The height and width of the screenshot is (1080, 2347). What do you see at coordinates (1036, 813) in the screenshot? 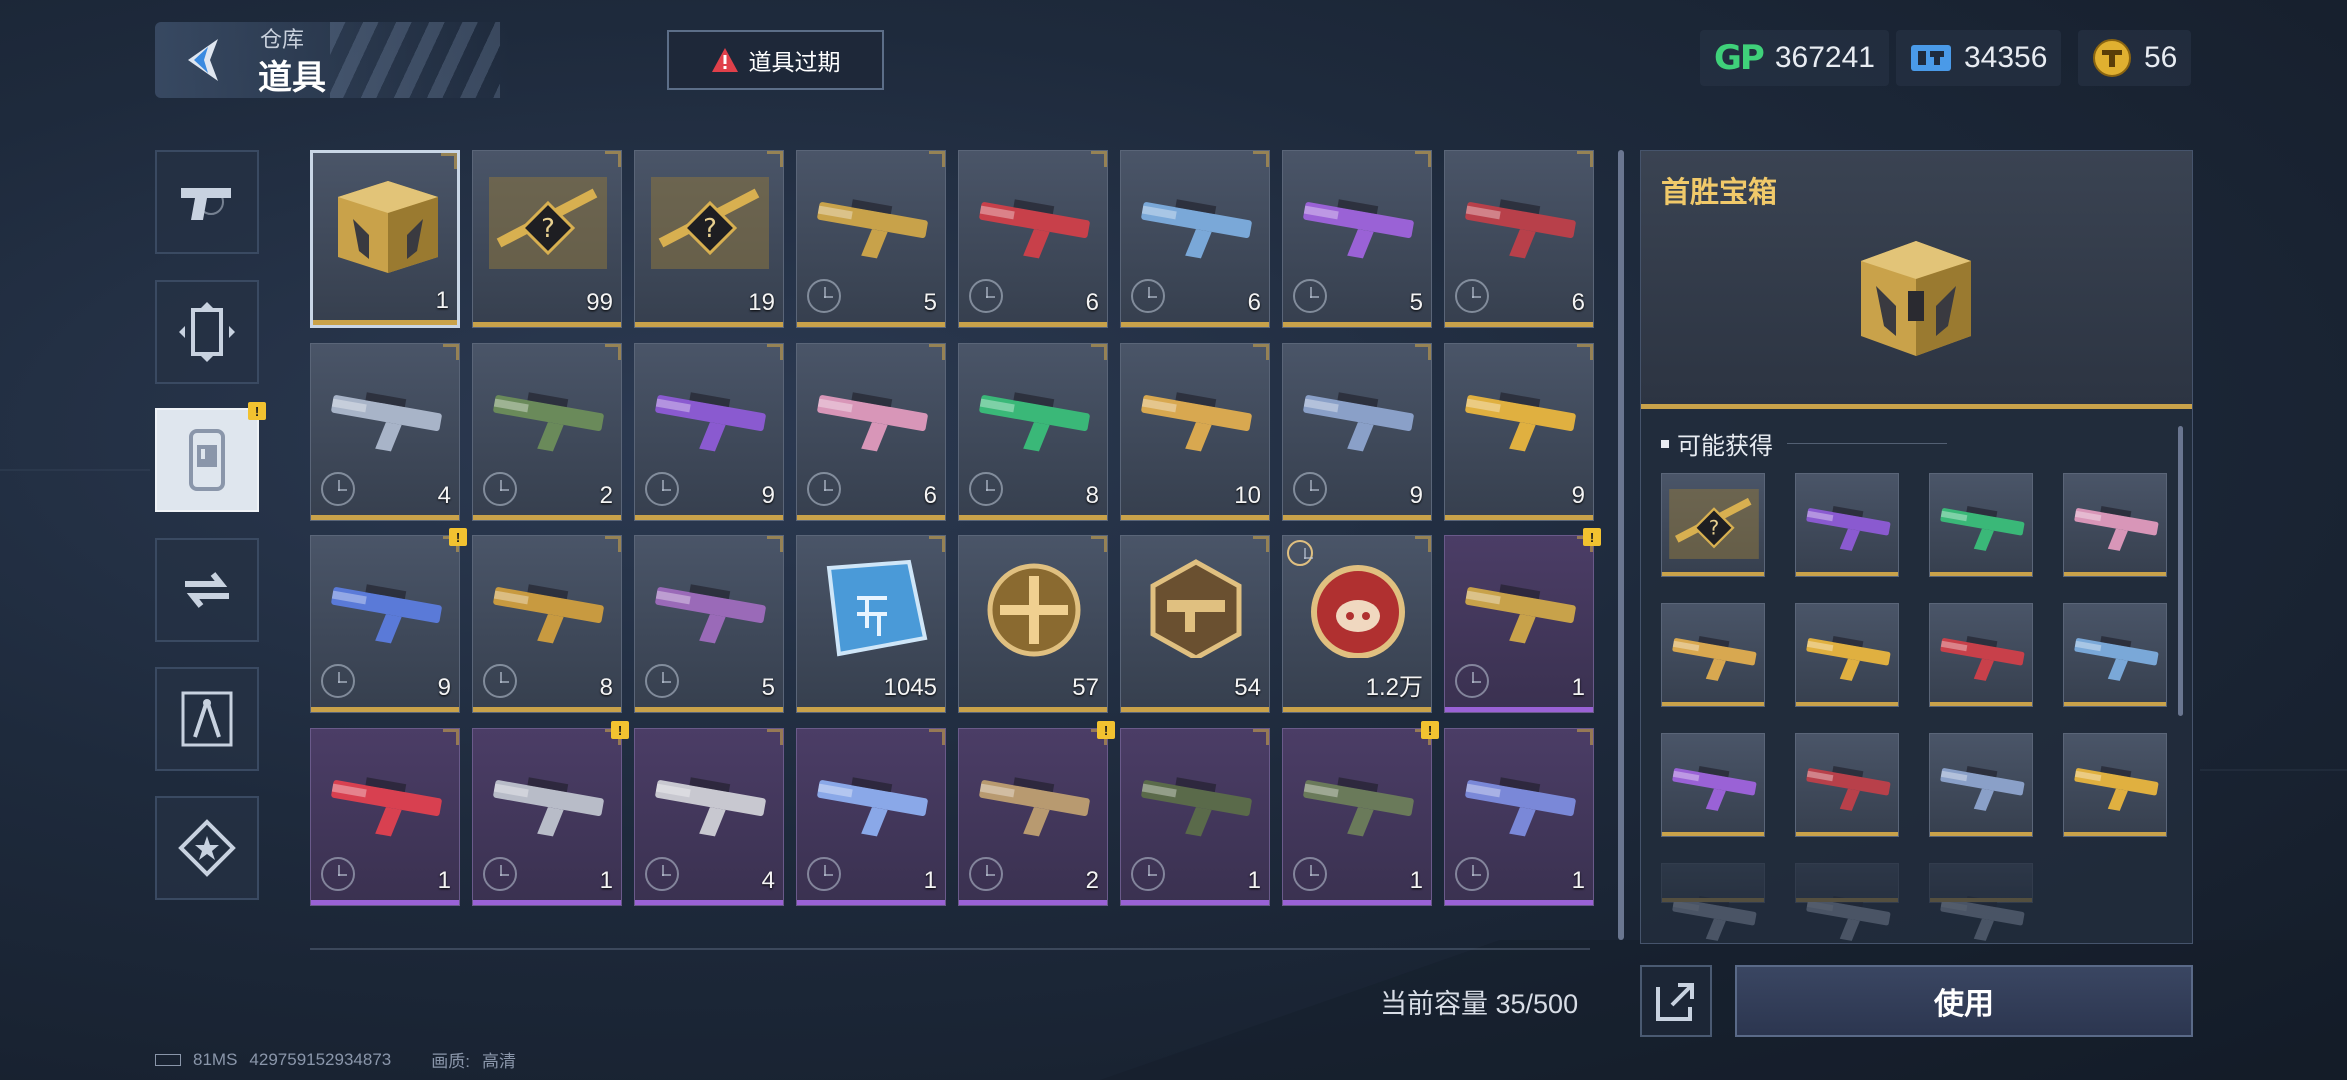
I see `item-slot: ! 2` at bounding box center [1036, 813].